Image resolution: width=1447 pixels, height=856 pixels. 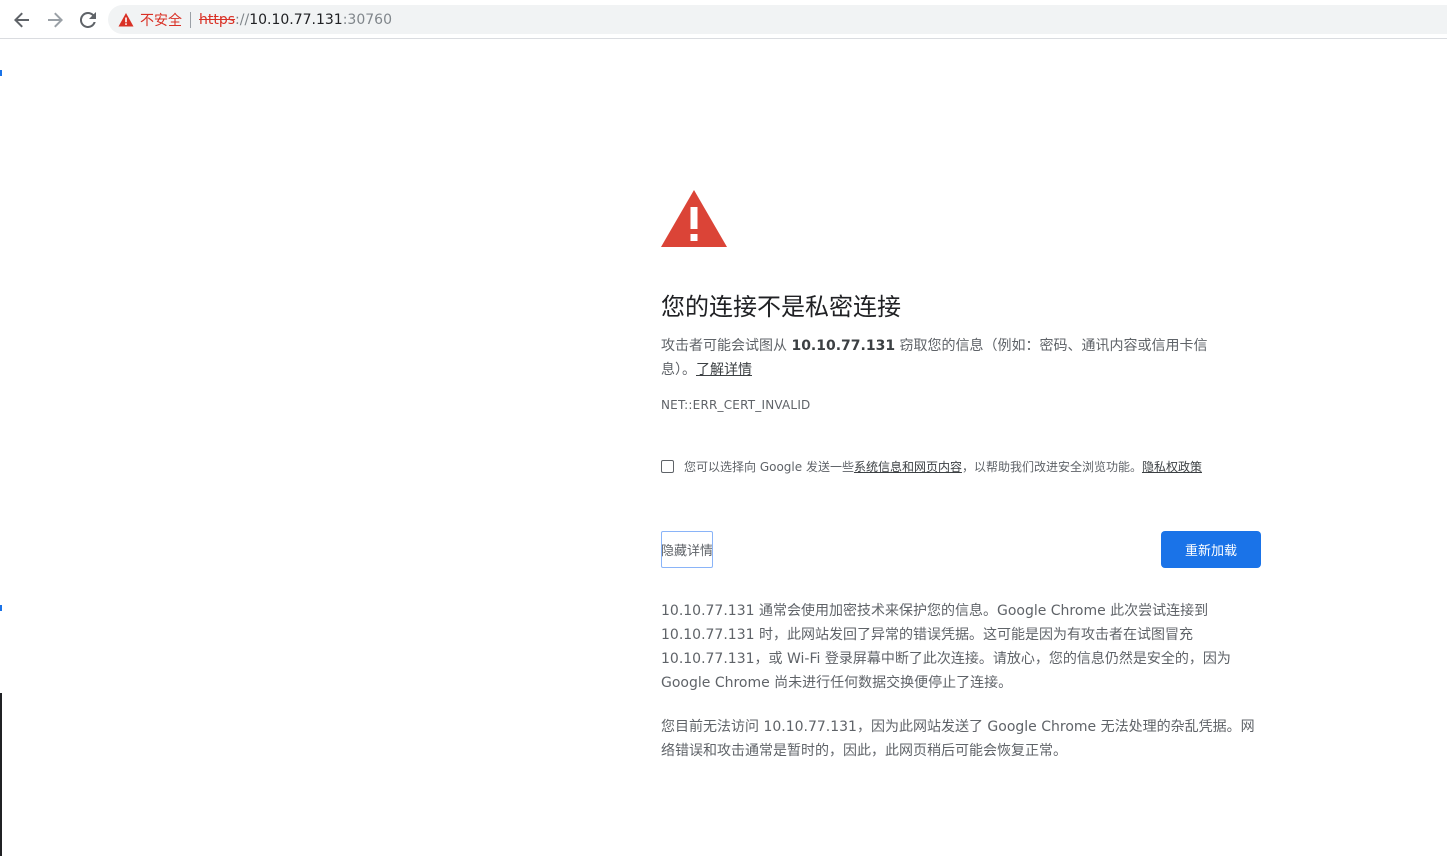 What do you see at coordinates (367, 19) in the screenshot?
I see `url-port: :30760` at bounding box center [367, 19].